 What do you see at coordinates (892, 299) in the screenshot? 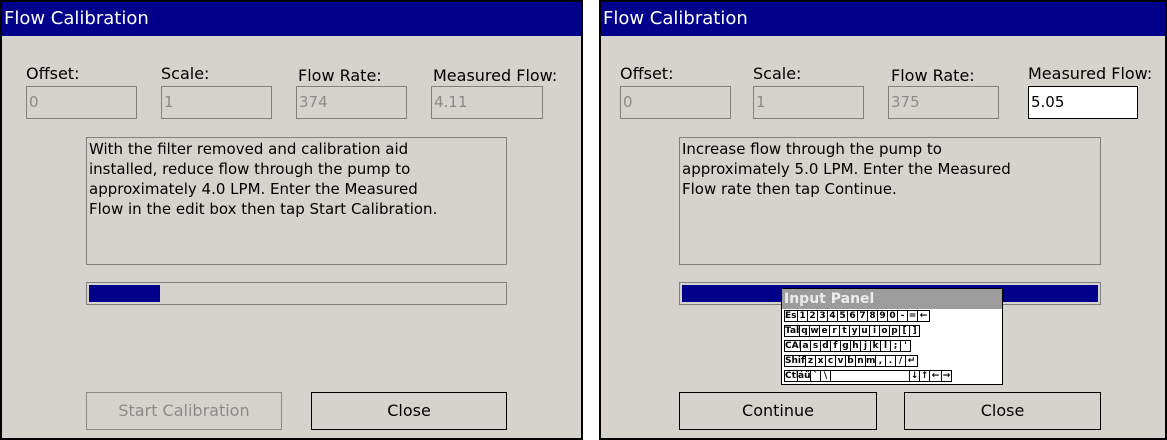
I see `input-panel-title: Input Panel` at bounding box center [892, 299].